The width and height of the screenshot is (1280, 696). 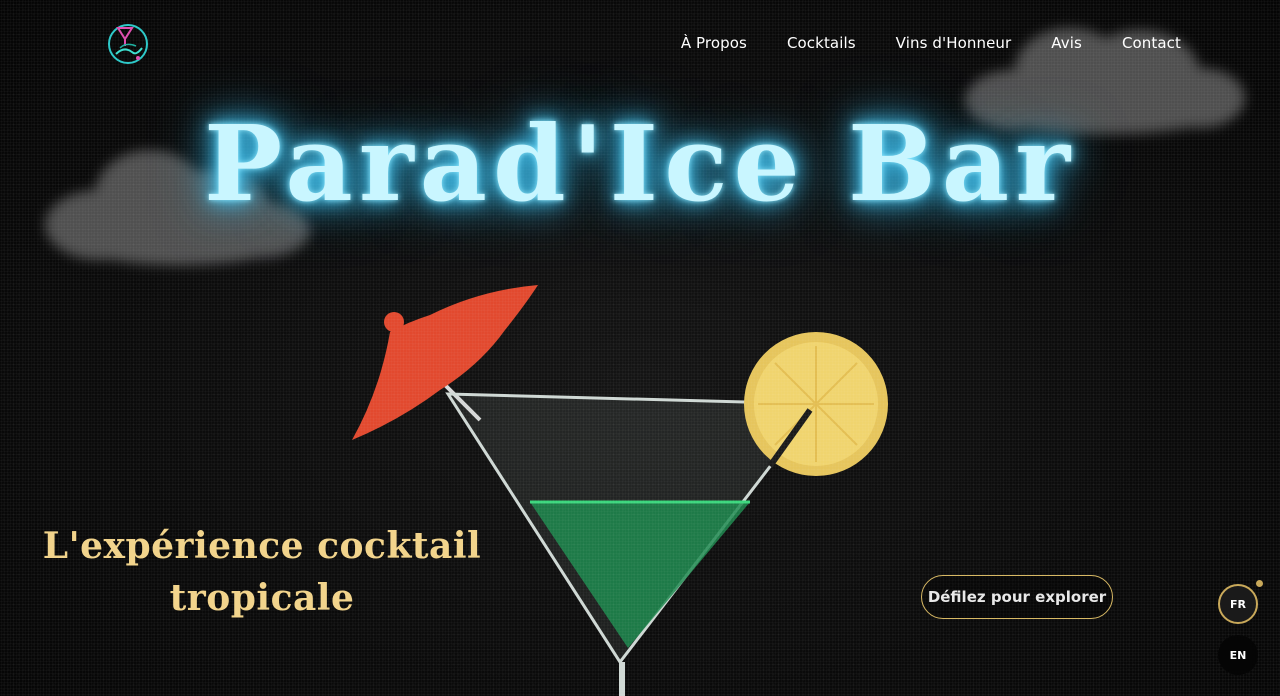 I want to click on hero-title: Parad'Ice Bar, so click(x=640, y=163).